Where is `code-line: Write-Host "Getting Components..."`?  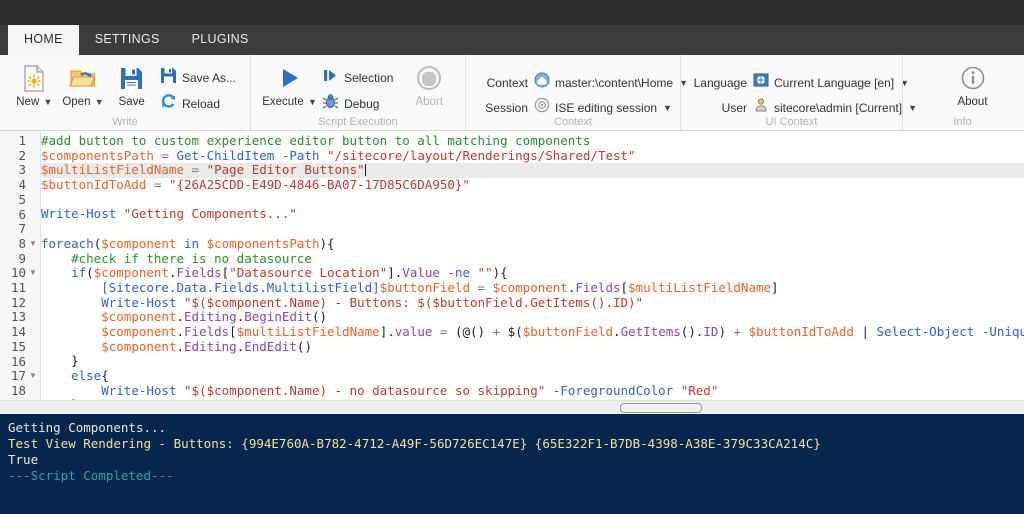
code-line: Write-Host "Getting Components..." is located at coordinates (532, 214).